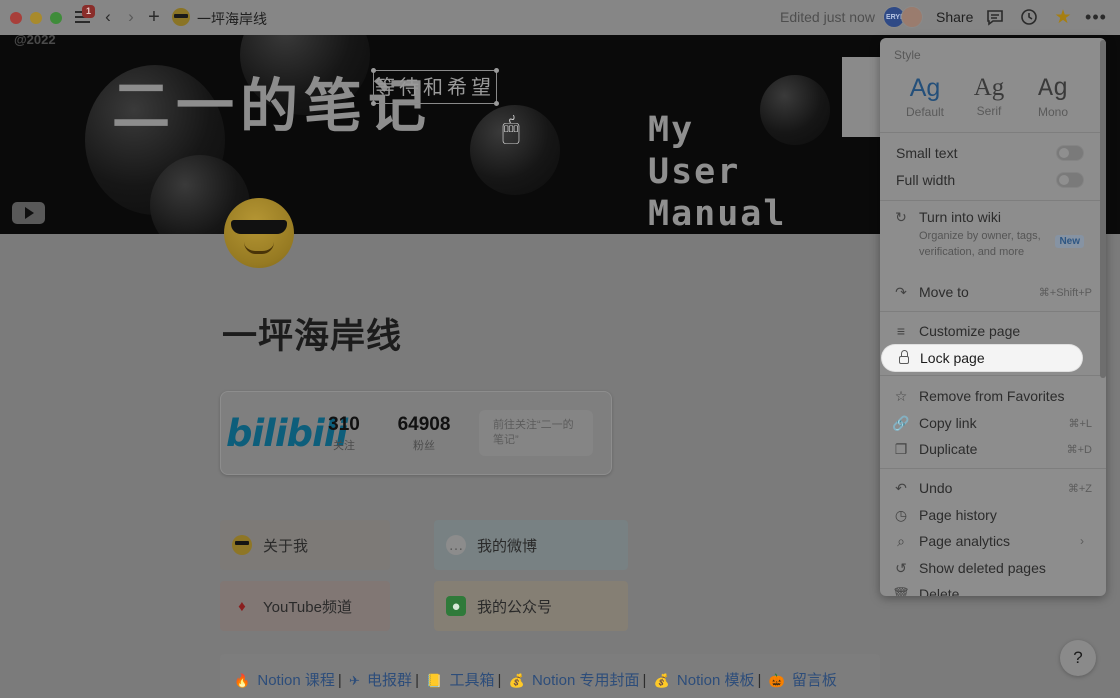 This screenshot has height=698, width=1120. I want to click on notification-badge: 1, so click(89, 11).